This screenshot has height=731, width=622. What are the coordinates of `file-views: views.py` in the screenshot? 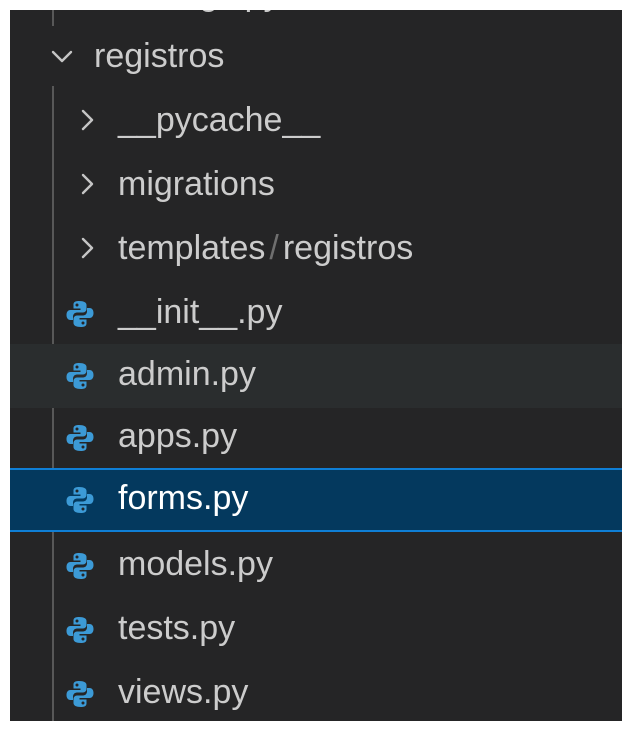 It's located at (316, 691).